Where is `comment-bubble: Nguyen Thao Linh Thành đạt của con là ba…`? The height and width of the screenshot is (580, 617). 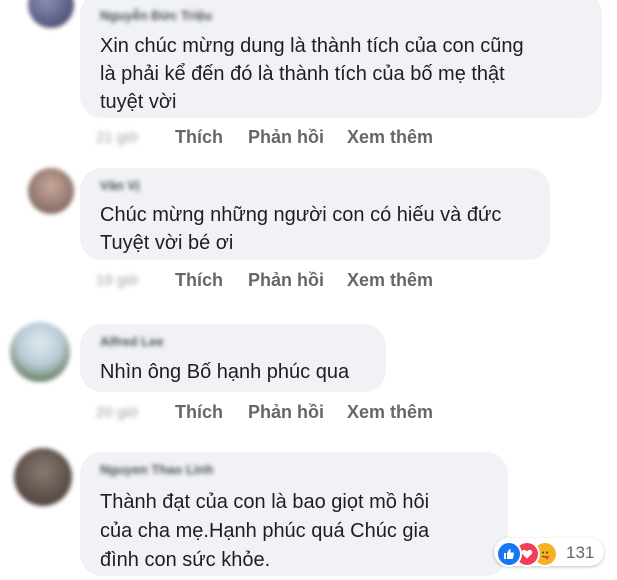 comment-bubble: Nguyen Thao Linh Thành đạt của con là ba… is located at coordinates (294, 514).